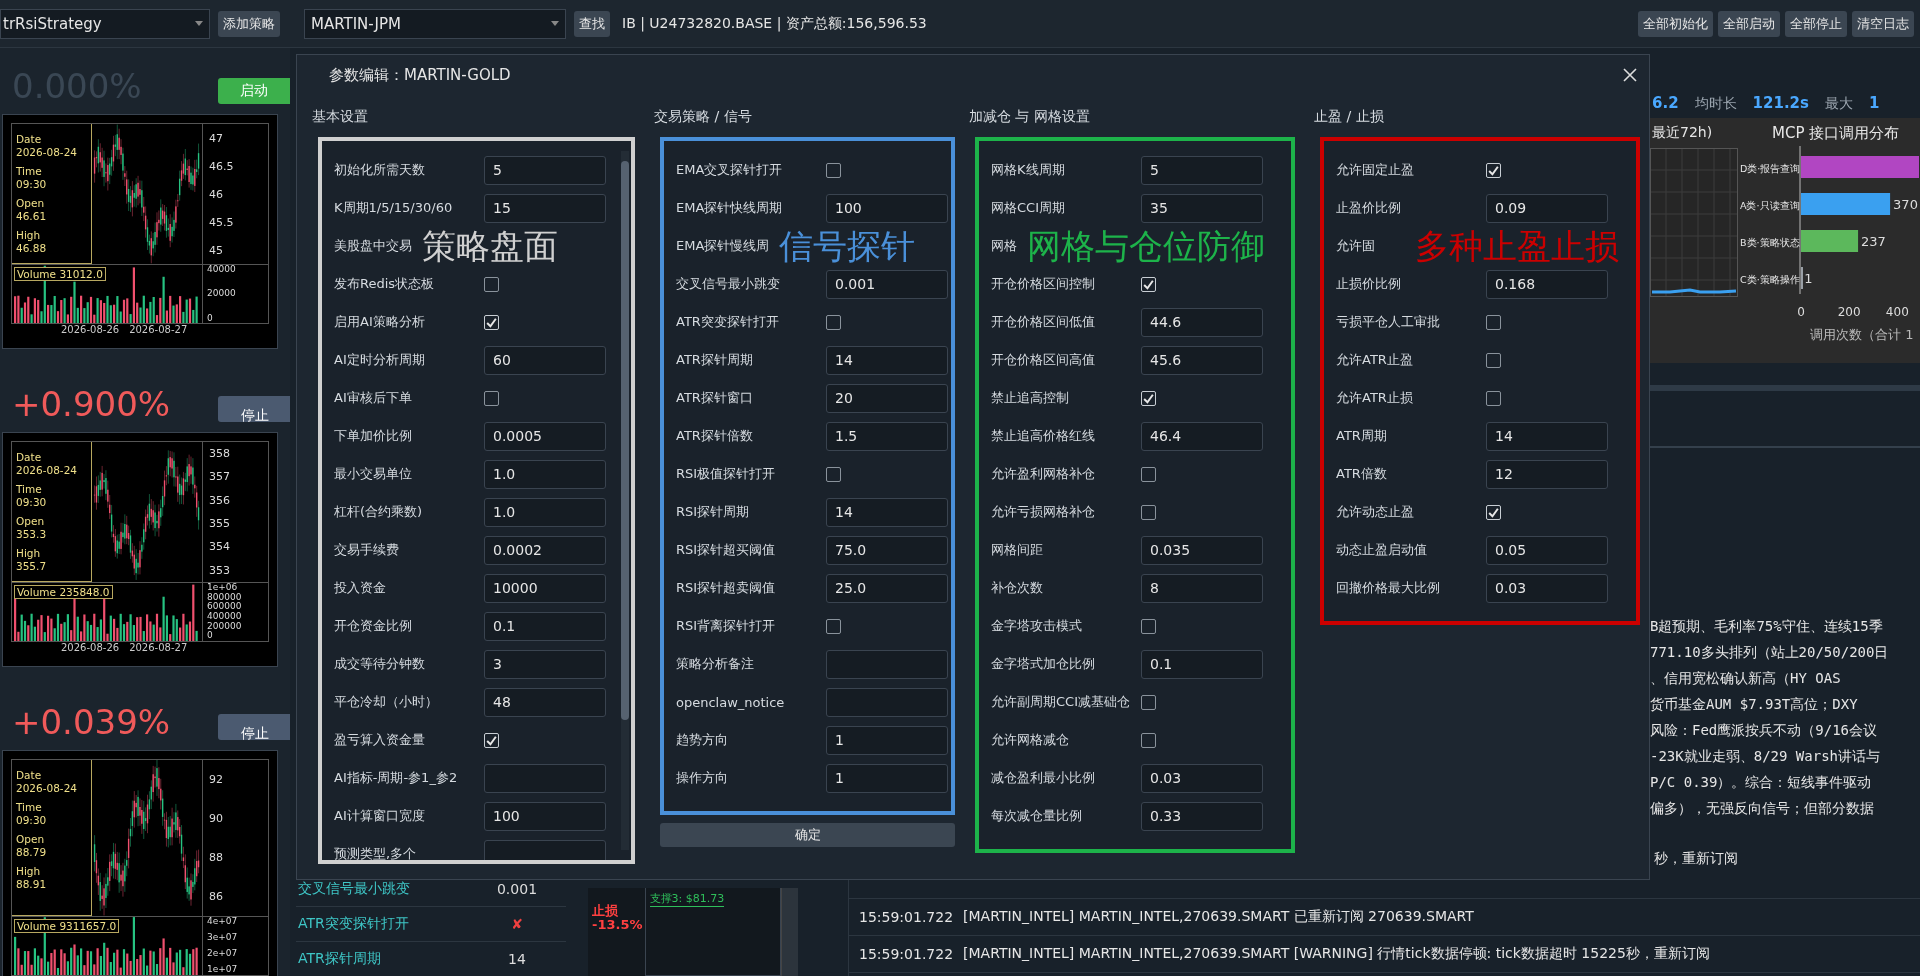  What do you see at coordinates (731, 702) in the screenshot?
I see `field-label: openclaw_notice` at bounding box center [731, 702].